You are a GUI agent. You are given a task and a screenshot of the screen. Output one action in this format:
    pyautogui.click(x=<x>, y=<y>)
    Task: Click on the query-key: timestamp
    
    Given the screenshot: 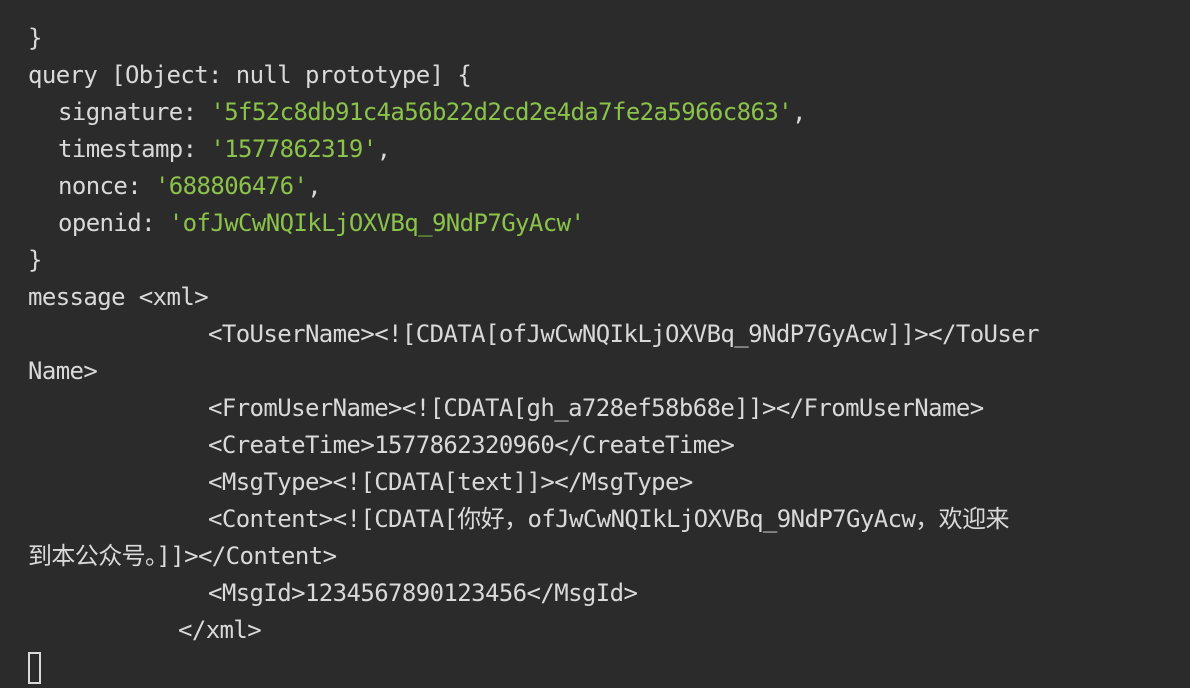 What is the action you would take?
    pyautogui.click(x=120, y=149)
    